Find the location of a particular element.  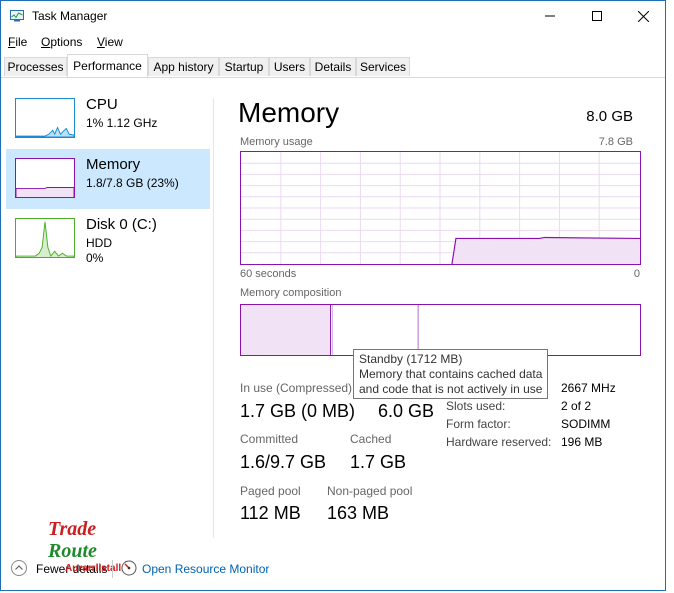

memory-usage-graph is located at coordinates (440, 208).